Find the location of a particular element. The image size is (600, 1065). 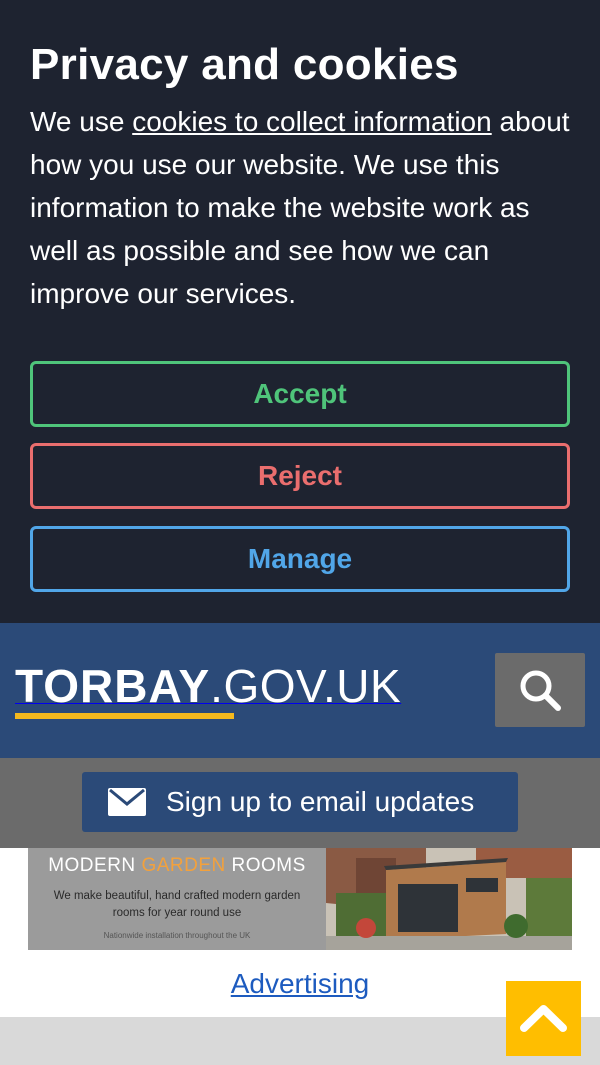

manage-cookies-button: Manage is located at coordinates (300, 559).